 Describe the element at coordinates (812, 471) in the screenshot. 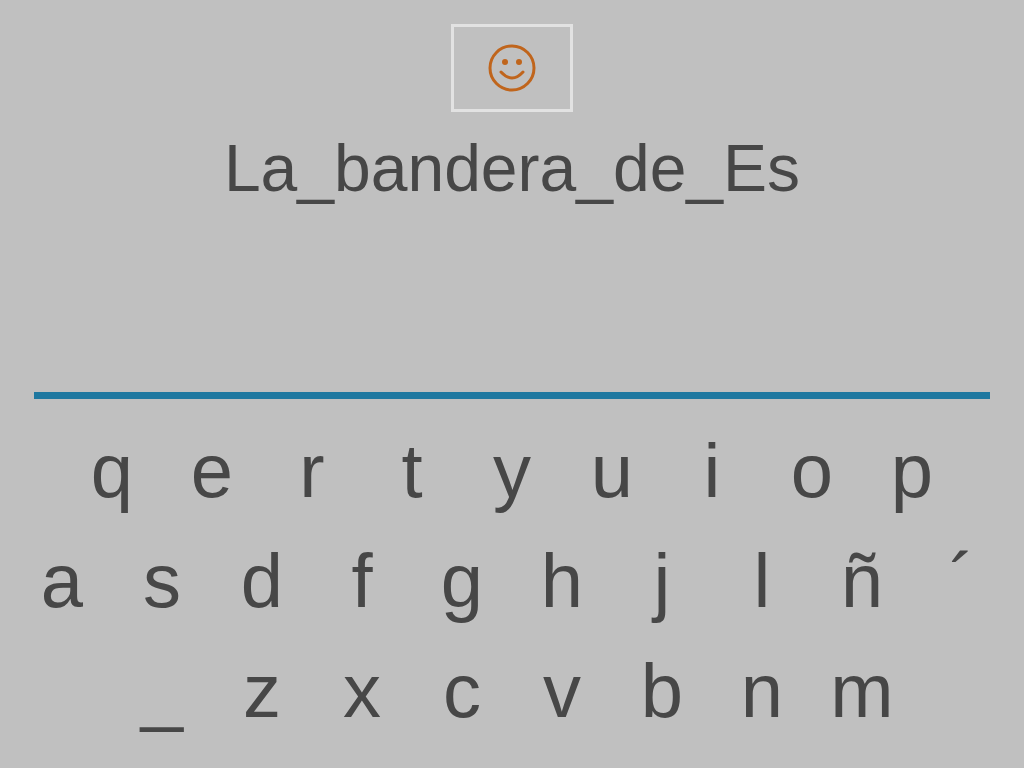

I see `letter-key: o` at that location.